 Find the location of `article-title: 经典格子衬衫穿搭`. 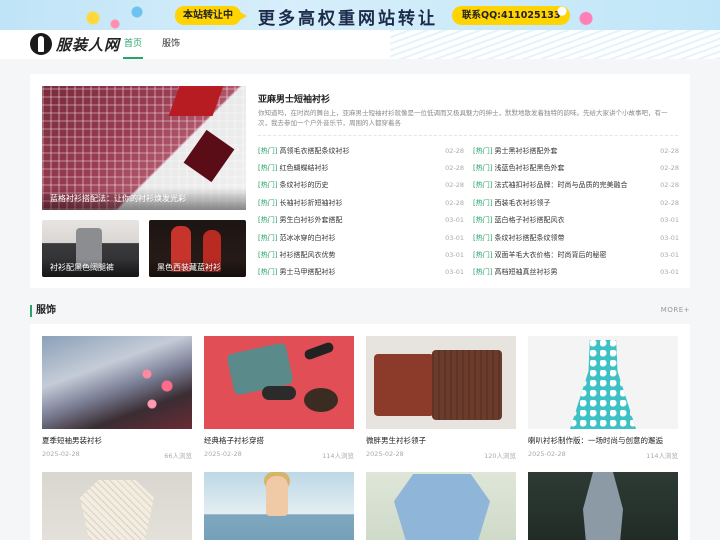

article-title: 经典格子衬衫穿搭 is located at coordinates (279, 441).